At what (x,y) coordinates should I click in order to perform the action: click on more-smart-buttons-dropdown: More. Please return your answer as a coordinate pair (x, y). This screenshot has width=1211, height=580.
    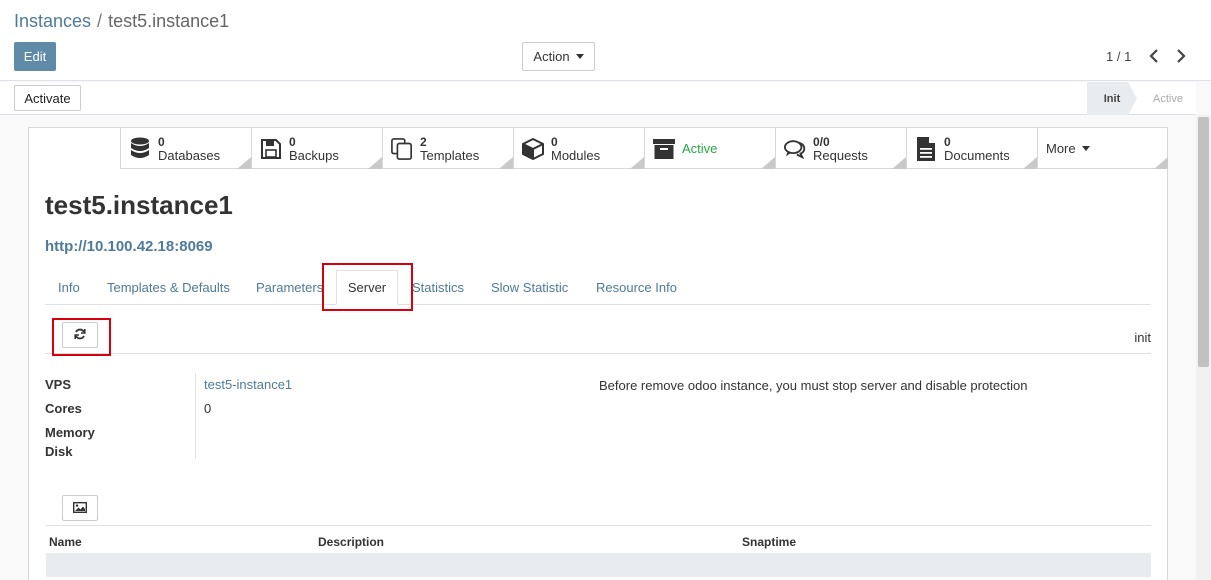
    Looking at the image, I should click on (1102, 148).